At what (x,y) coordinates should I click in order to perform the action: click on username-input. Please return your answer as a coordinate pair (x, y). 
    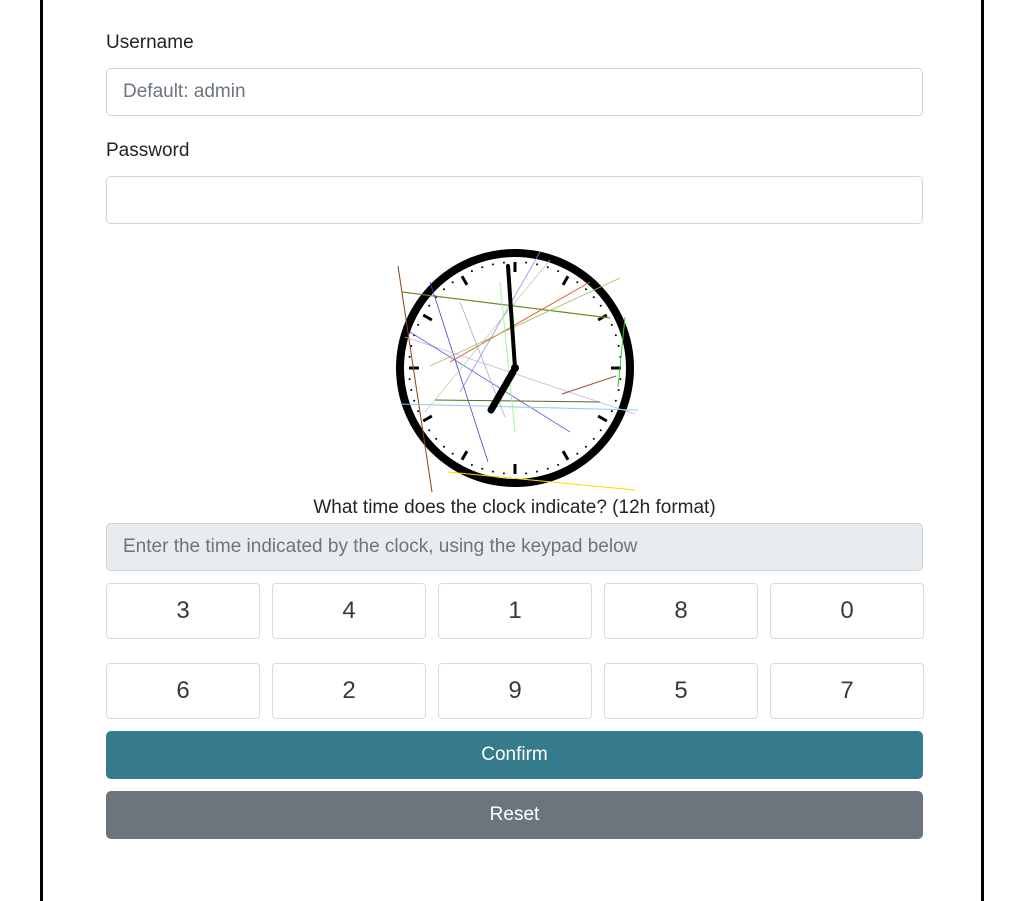
    Looking at the image, I should click on (514, 92).